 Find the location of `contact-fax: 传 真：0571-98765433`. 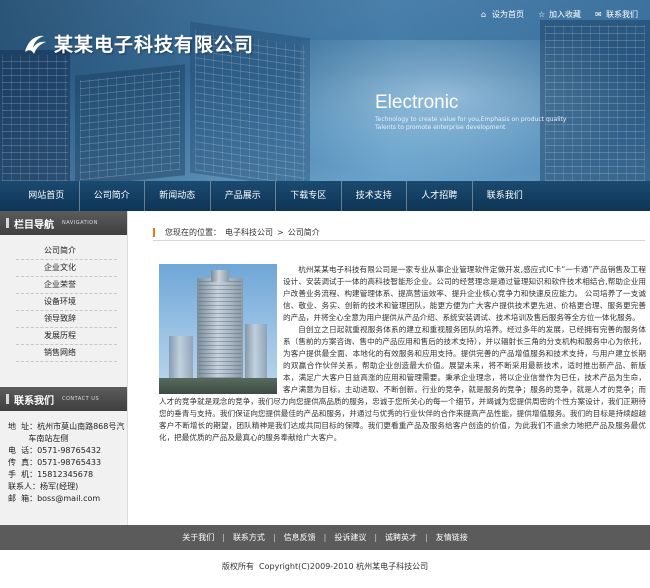

contact-fax: 传 真：0571-98765433 is located at coordinates (55, 462).